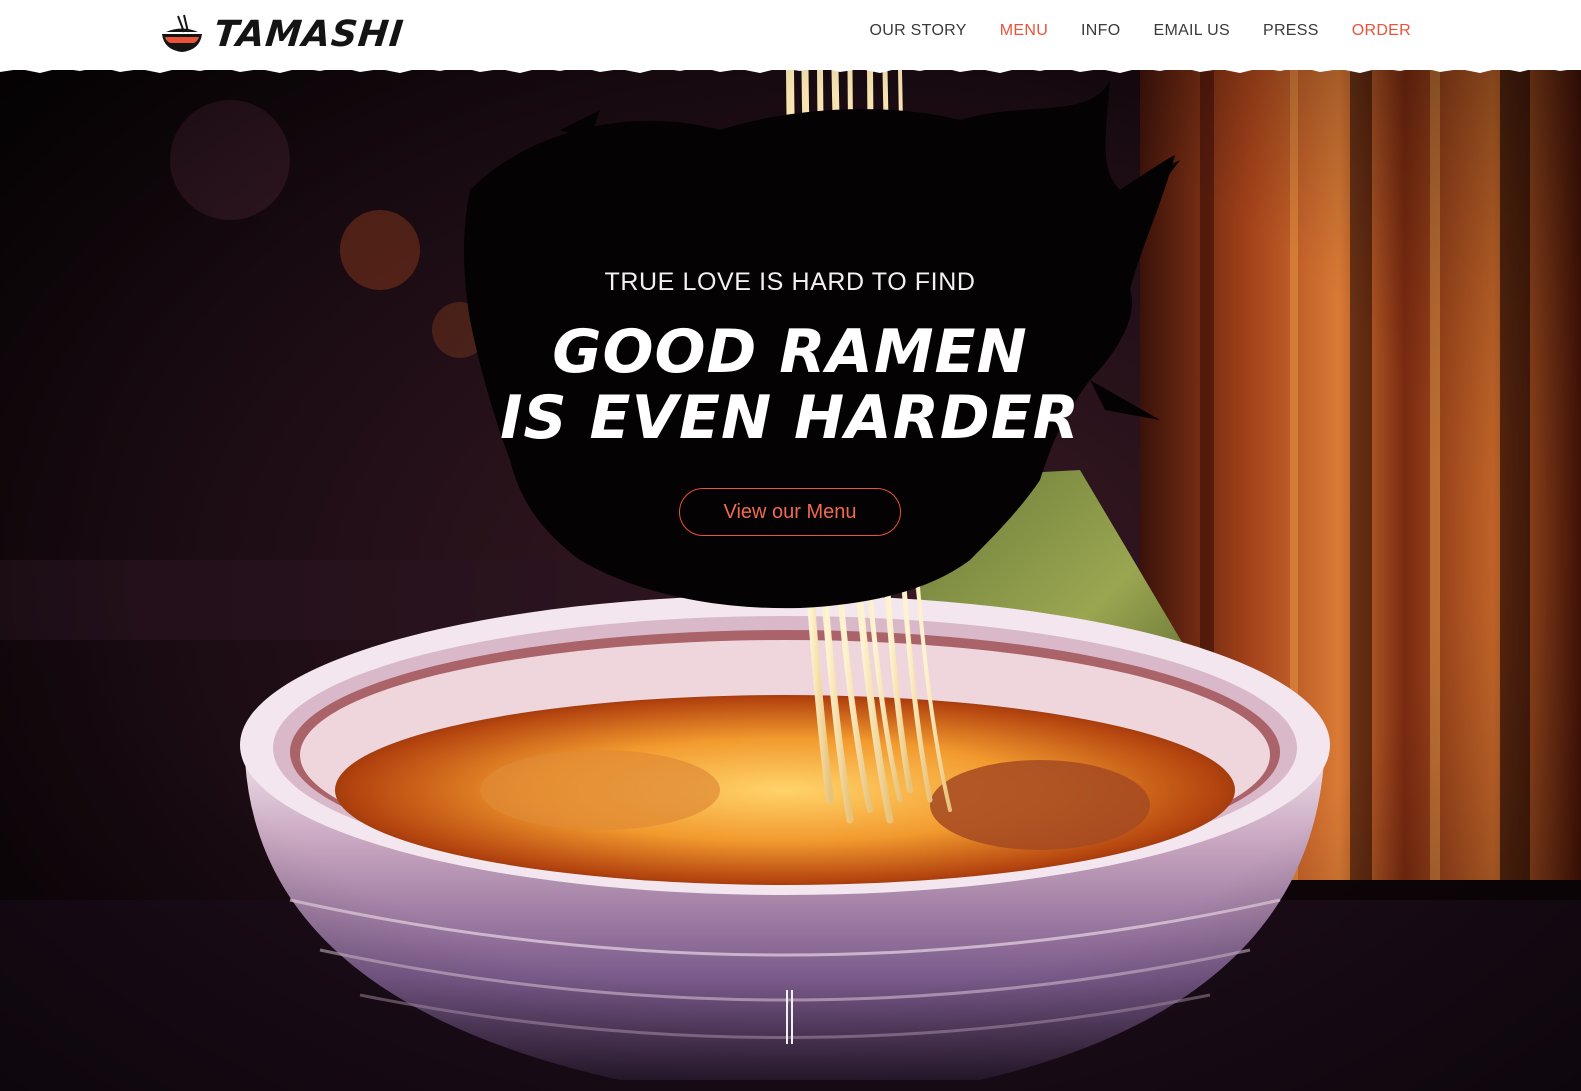 The height and width of the screenshot is (1091, 1581). What do you see at coordinates (1191, 31) in the screenshot?
I see `nav-email-us: EMAIL US` at bounding box center [1191, 31].